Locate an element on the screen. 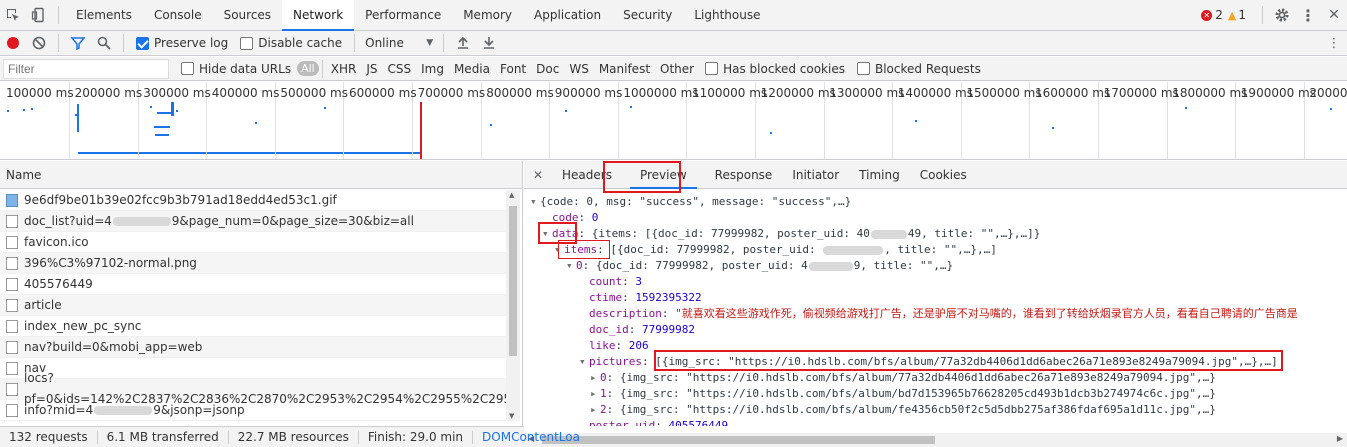 Image resolution: width=1347 pixels, height=447 pixels. json-key: doc_id is located at coordinates (609, 329).